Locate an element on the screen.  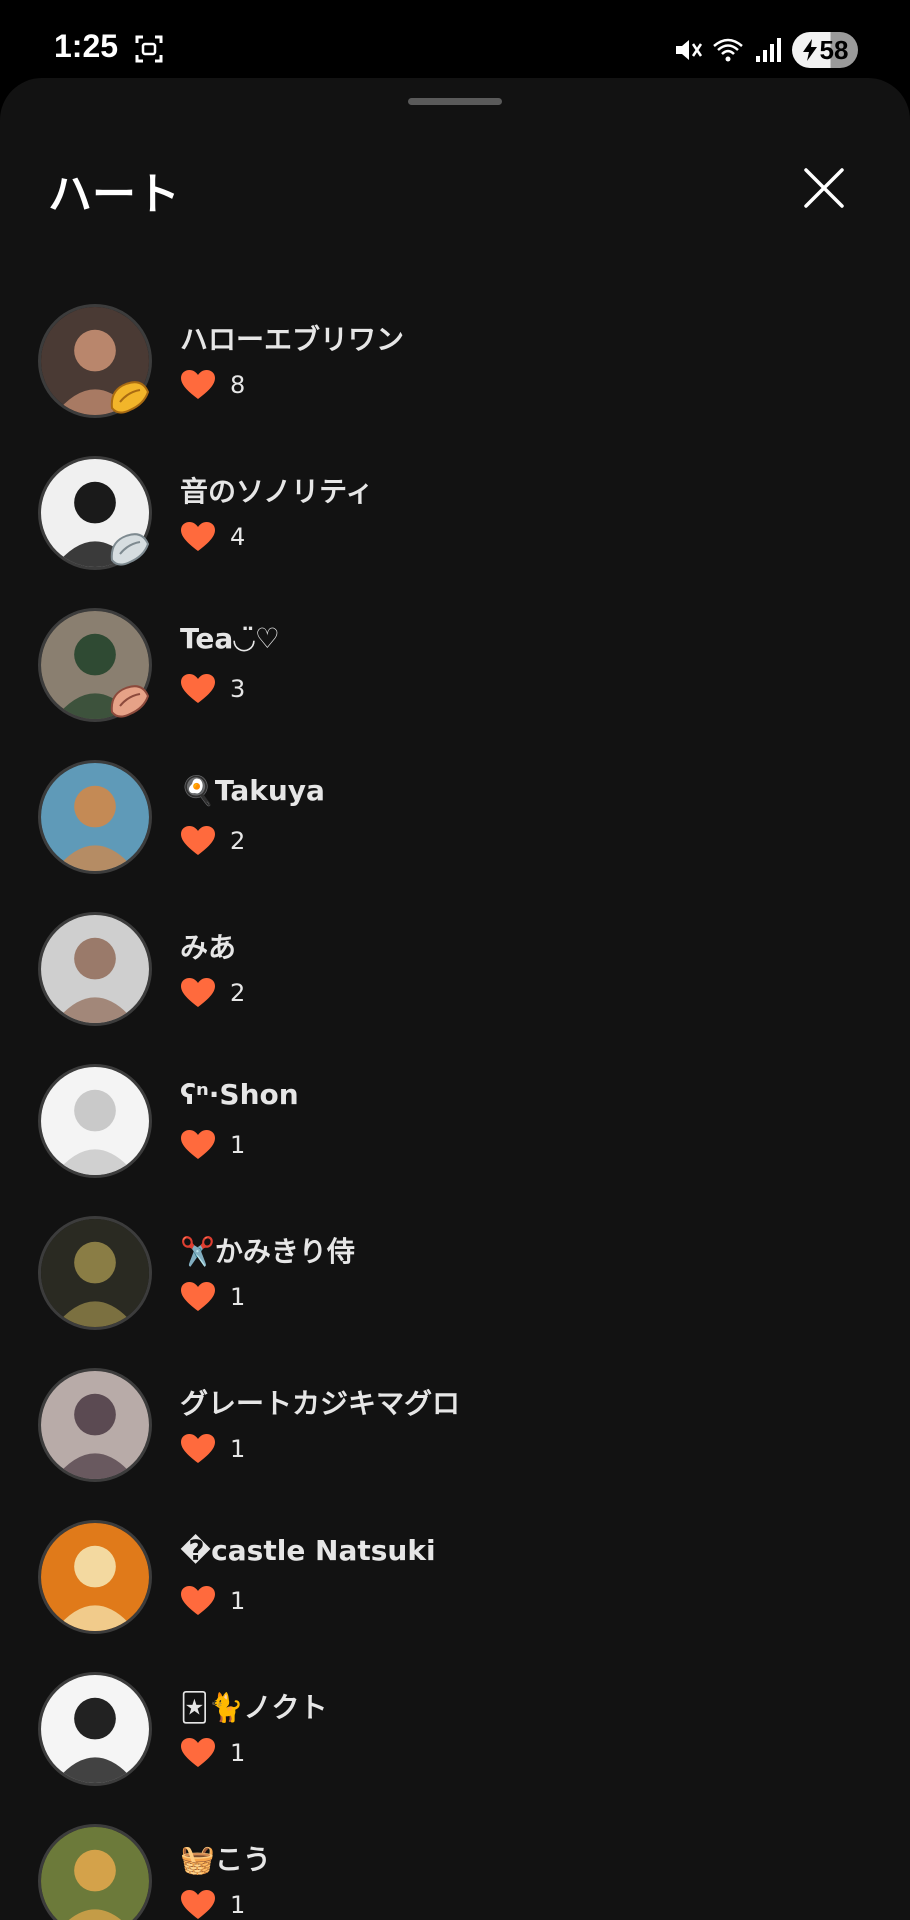
user-name: ✂️かみきり侍 is located at coordinates (267, 1250).